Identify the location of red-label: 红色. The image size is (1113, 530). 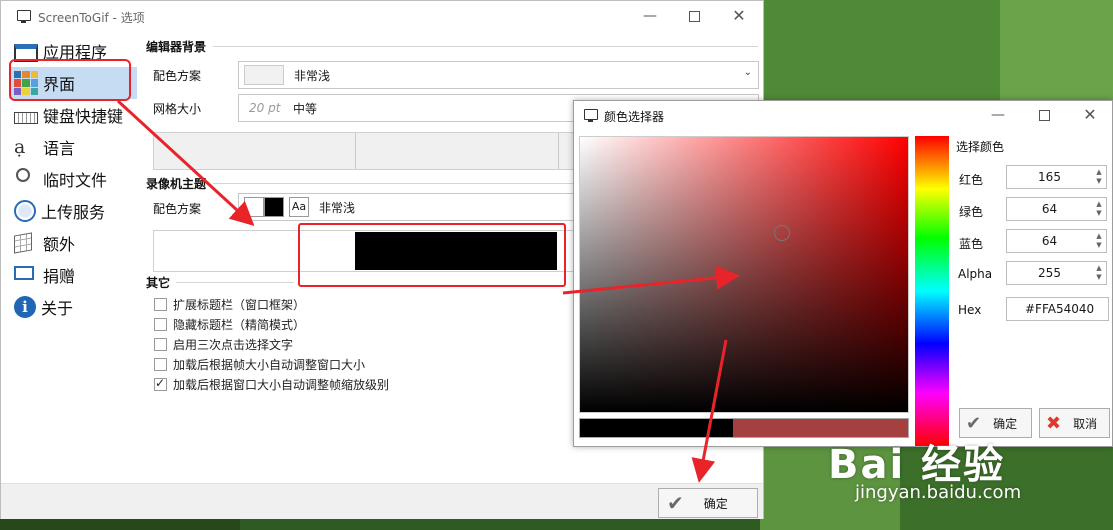
(971, 180).